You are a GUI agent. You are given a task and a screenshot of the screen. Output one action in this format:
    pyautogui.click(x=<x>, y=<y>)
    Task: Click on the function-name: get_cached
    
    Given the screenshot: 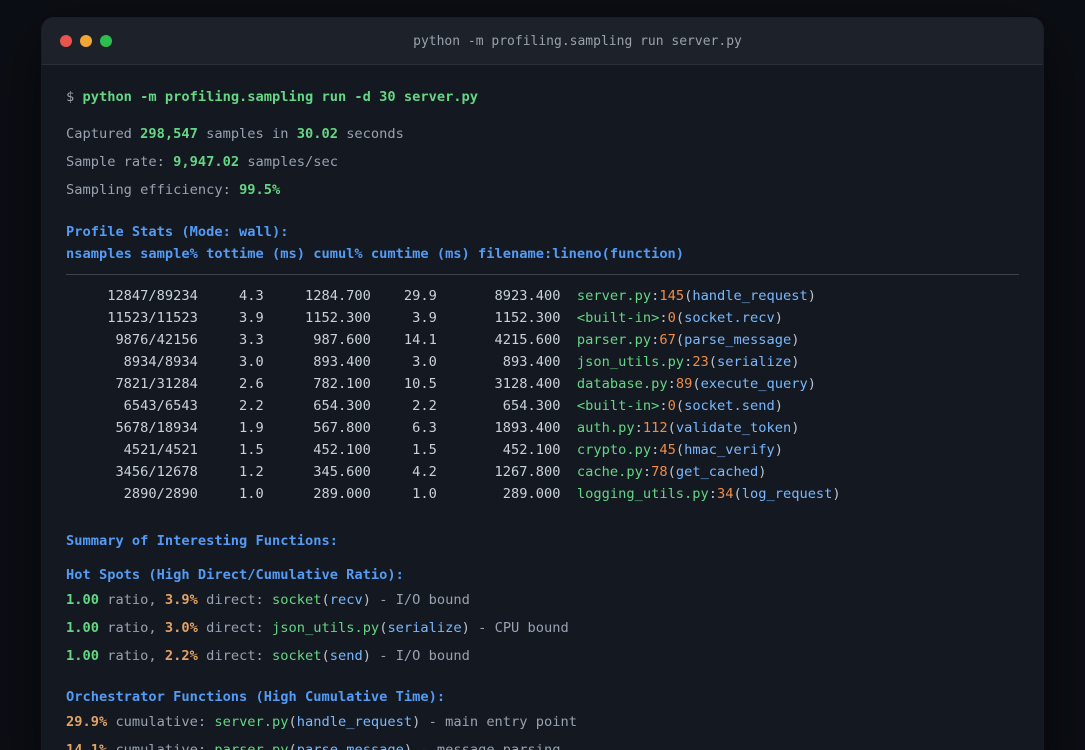 What is the action you would take?
    pyautogui.click(x=717, y=472)
    